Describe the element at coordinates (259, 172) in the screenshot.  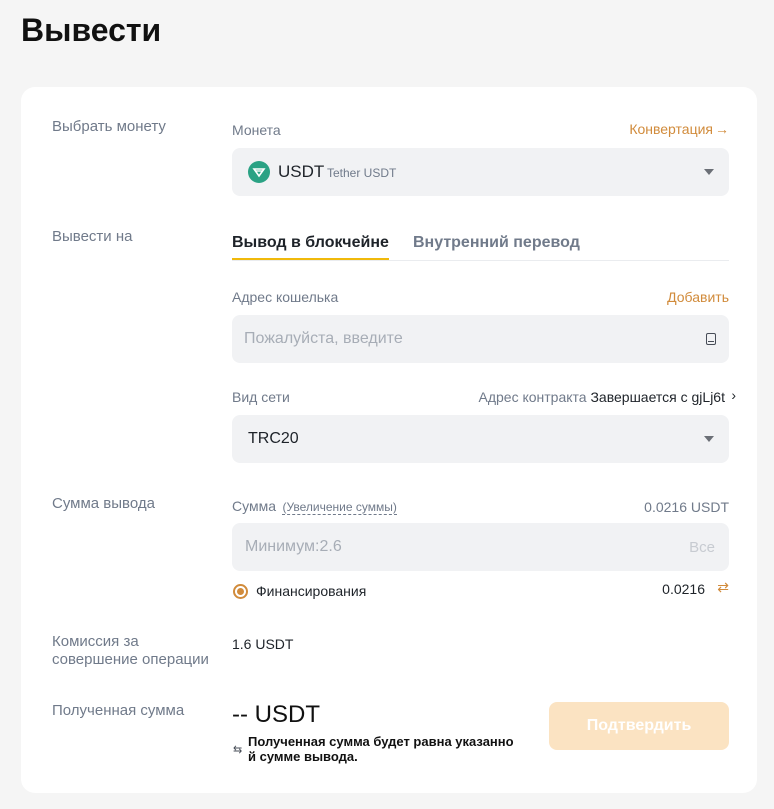
I see `usdt-coin-icon` at that location.